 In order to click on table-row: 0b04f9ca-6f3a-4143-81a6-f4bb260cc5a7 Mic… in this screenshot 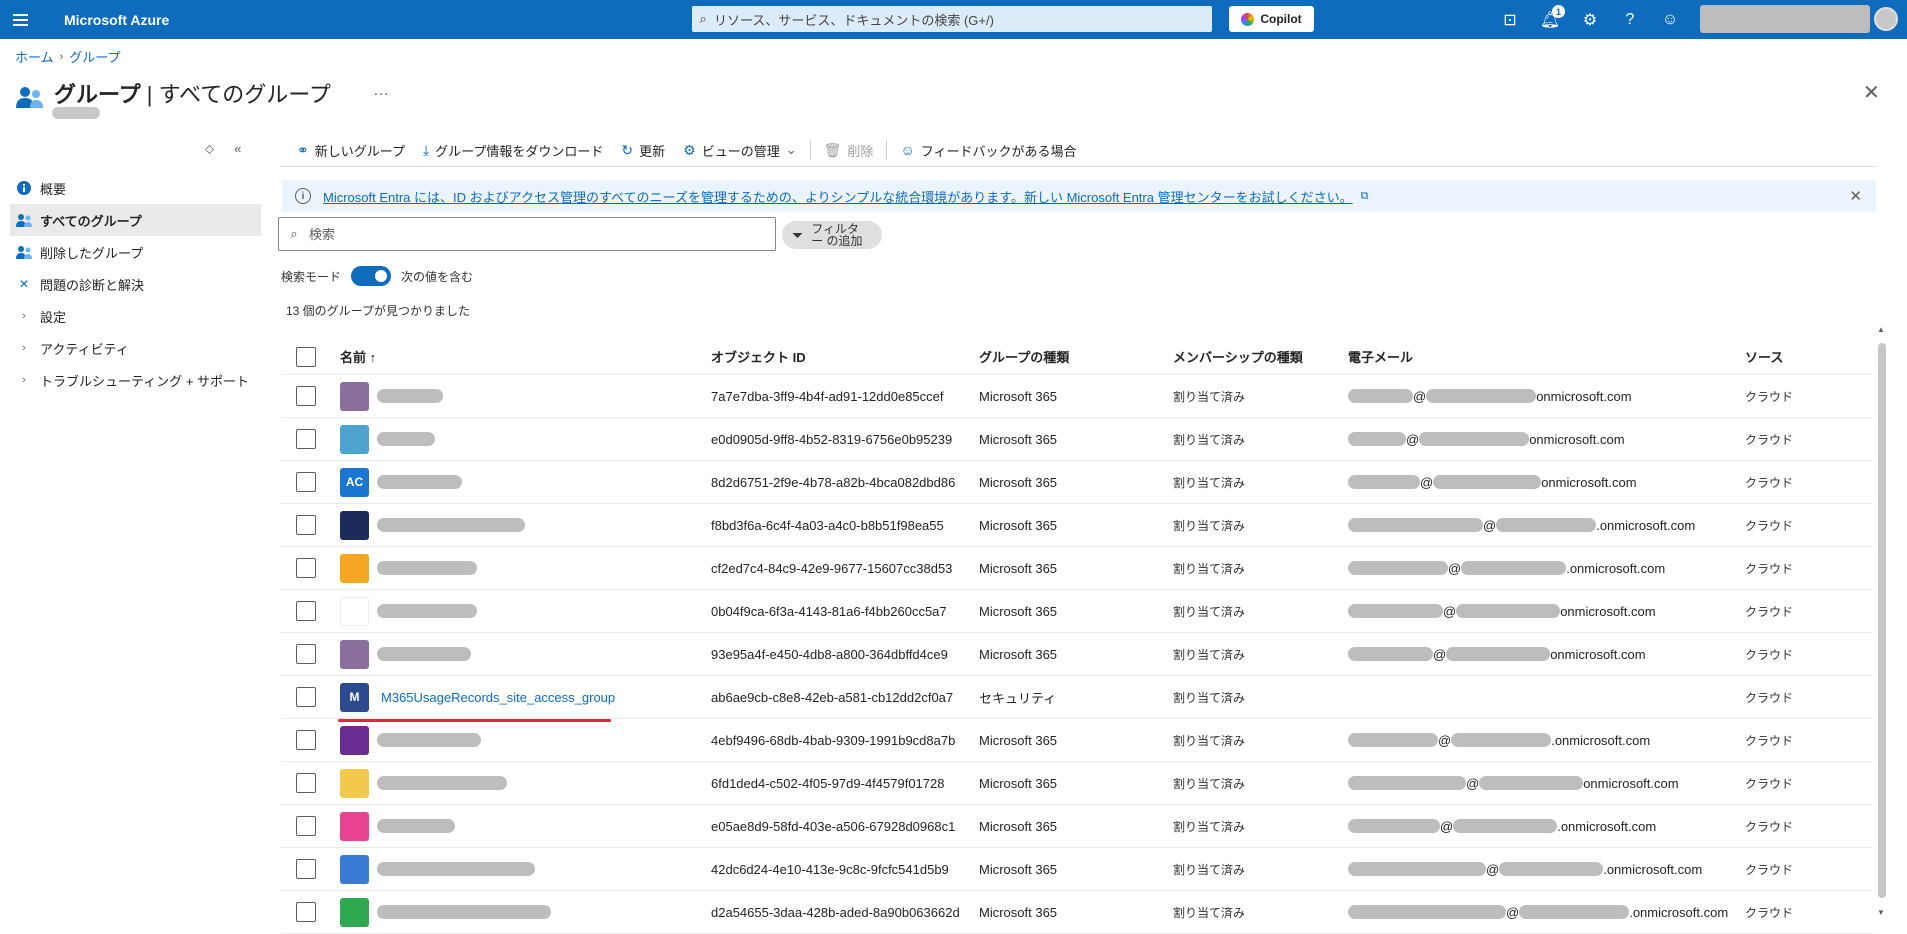, I will do `click(1077, 611)`.